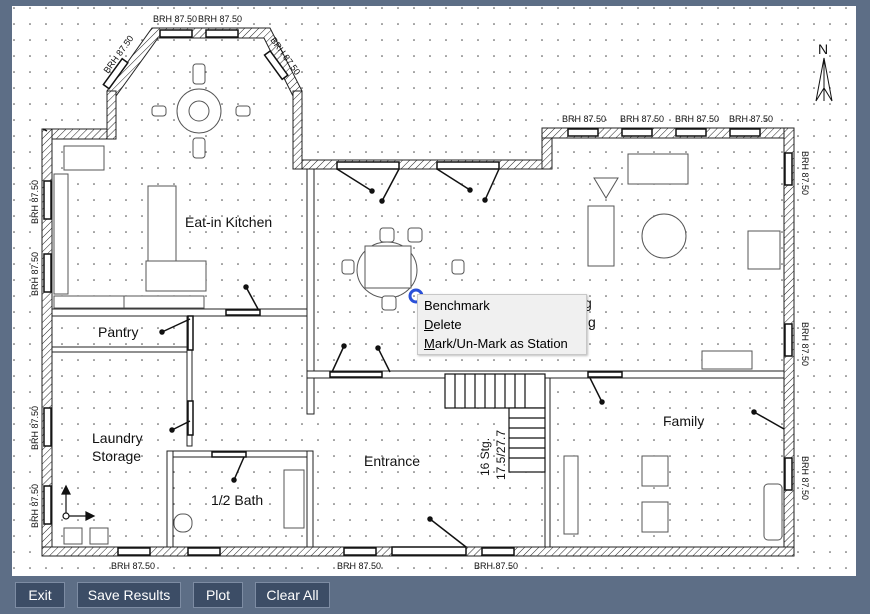  I want to click on room-label-kitchen: Eat-in Kitchen, so click(228, 222).